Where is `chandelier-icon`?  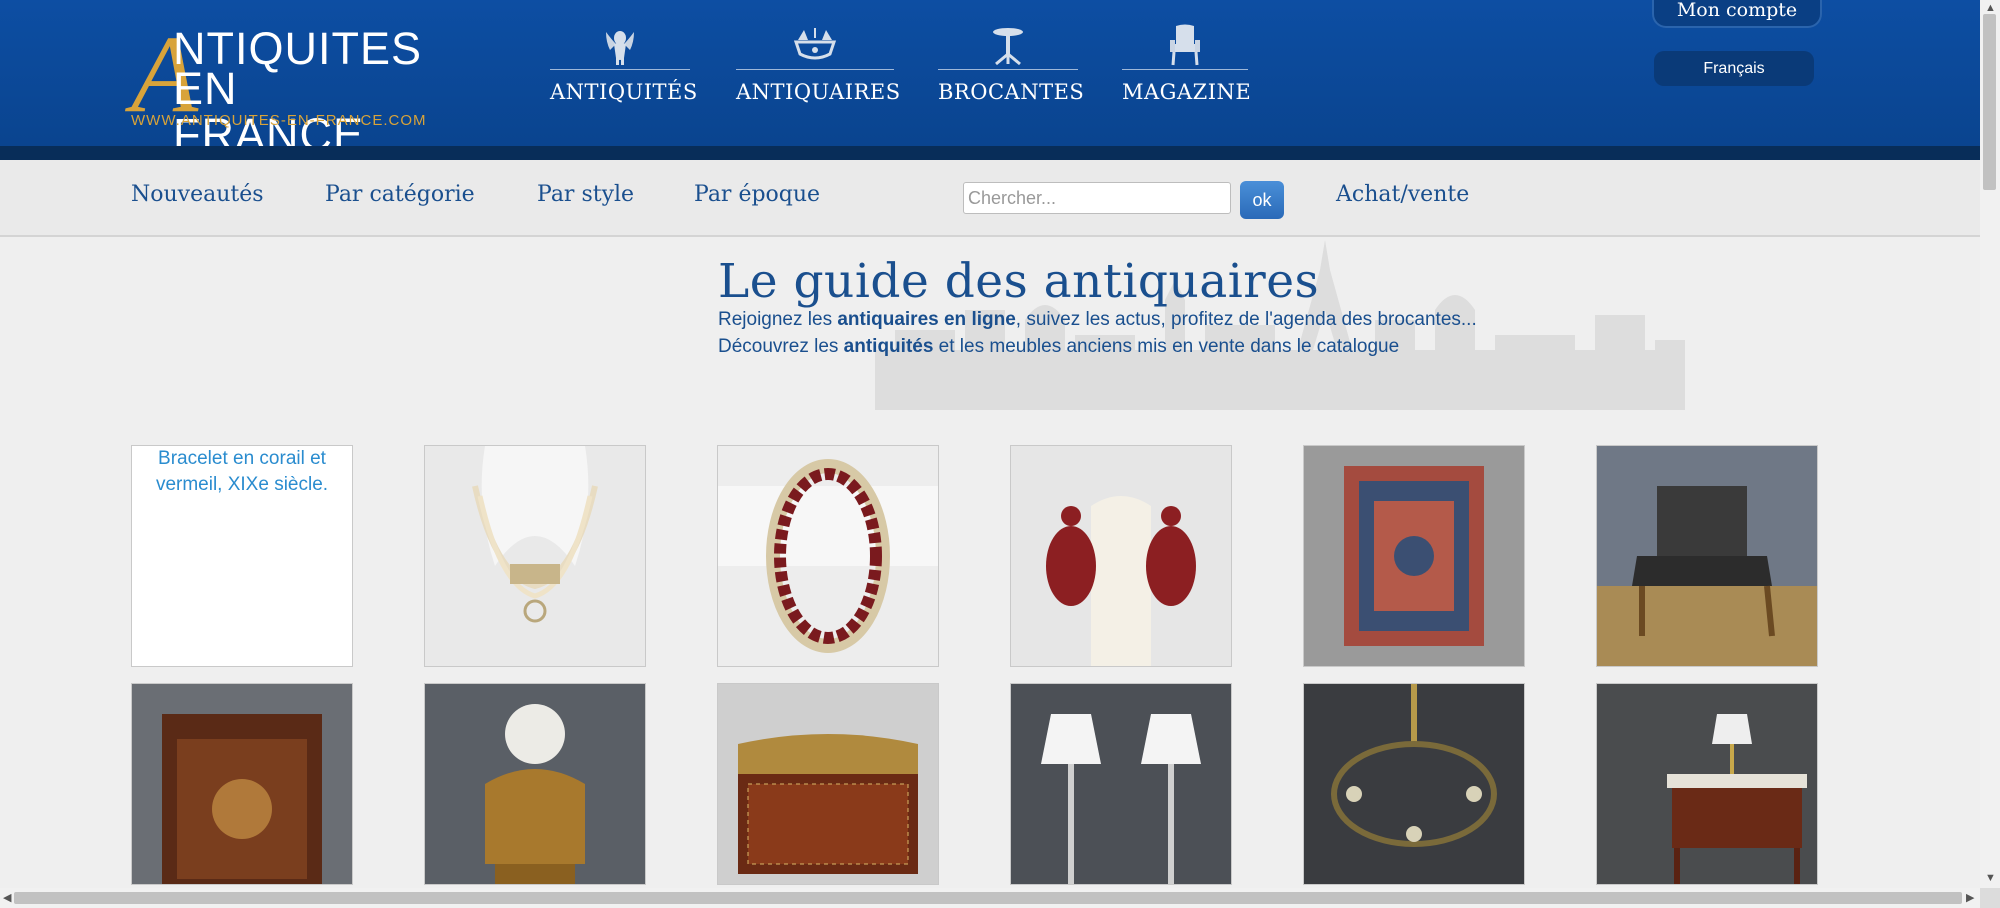
chandelier-icon is located at coordinates (815, 45).